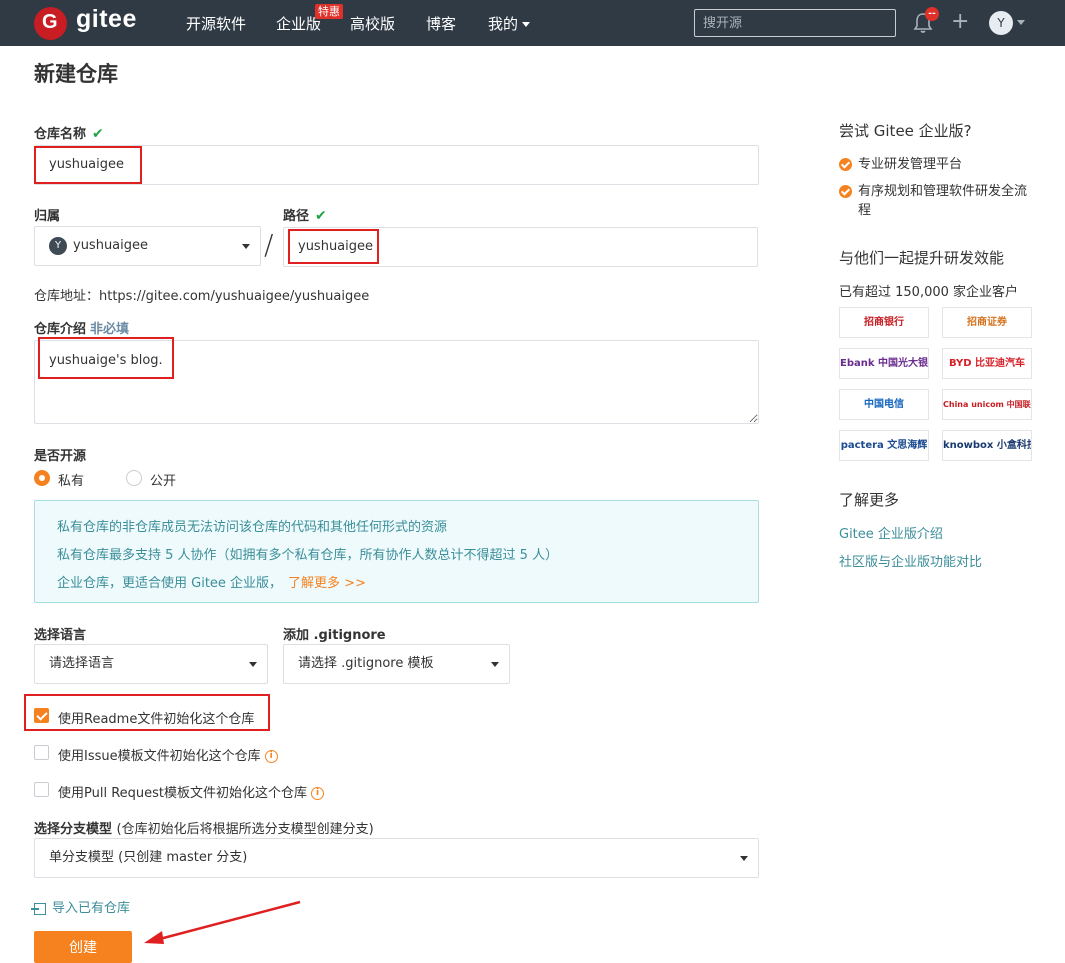  Describe the element at coordinates (211, 583) in the screenshot. I see `info-line: 企业仓库，更适合使用 Gitee 企业版， 了解更多 >>` at that location.